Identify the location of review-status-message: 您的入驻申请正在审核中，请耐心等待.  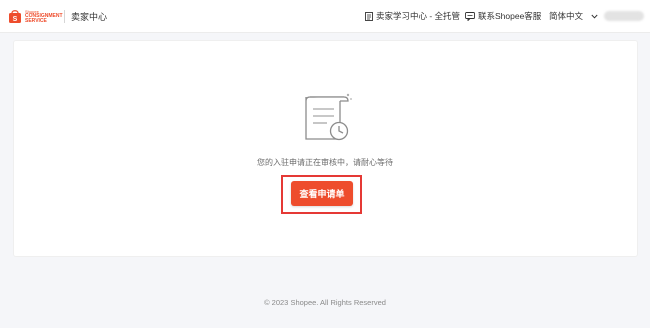
(325, 162).